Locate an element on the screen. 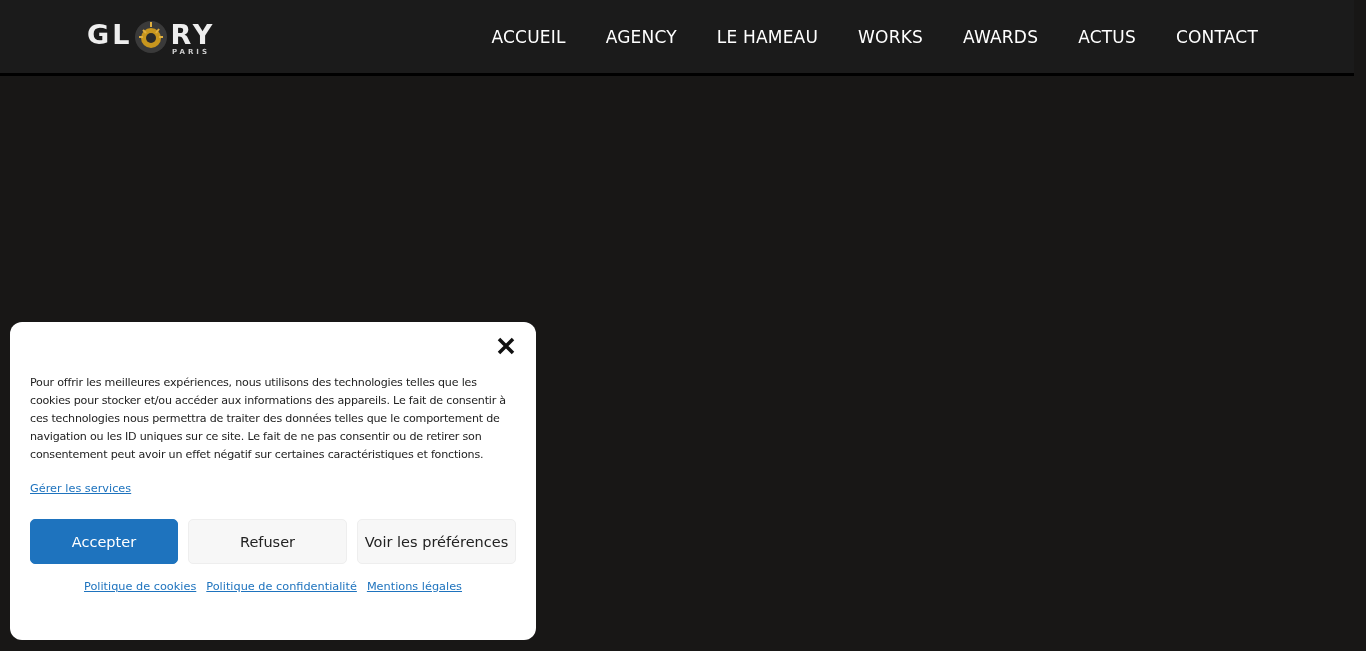 This screenshot has width=1366, height=651. policy-link: Politique de confidentialité is located at coordinates (281, 586).